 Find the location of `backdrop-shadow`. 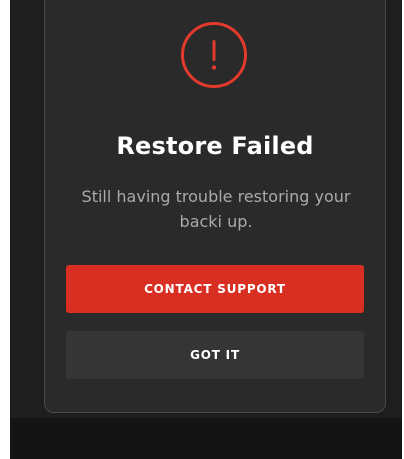

backdrop-shadow is located at coordinates (206, 438).